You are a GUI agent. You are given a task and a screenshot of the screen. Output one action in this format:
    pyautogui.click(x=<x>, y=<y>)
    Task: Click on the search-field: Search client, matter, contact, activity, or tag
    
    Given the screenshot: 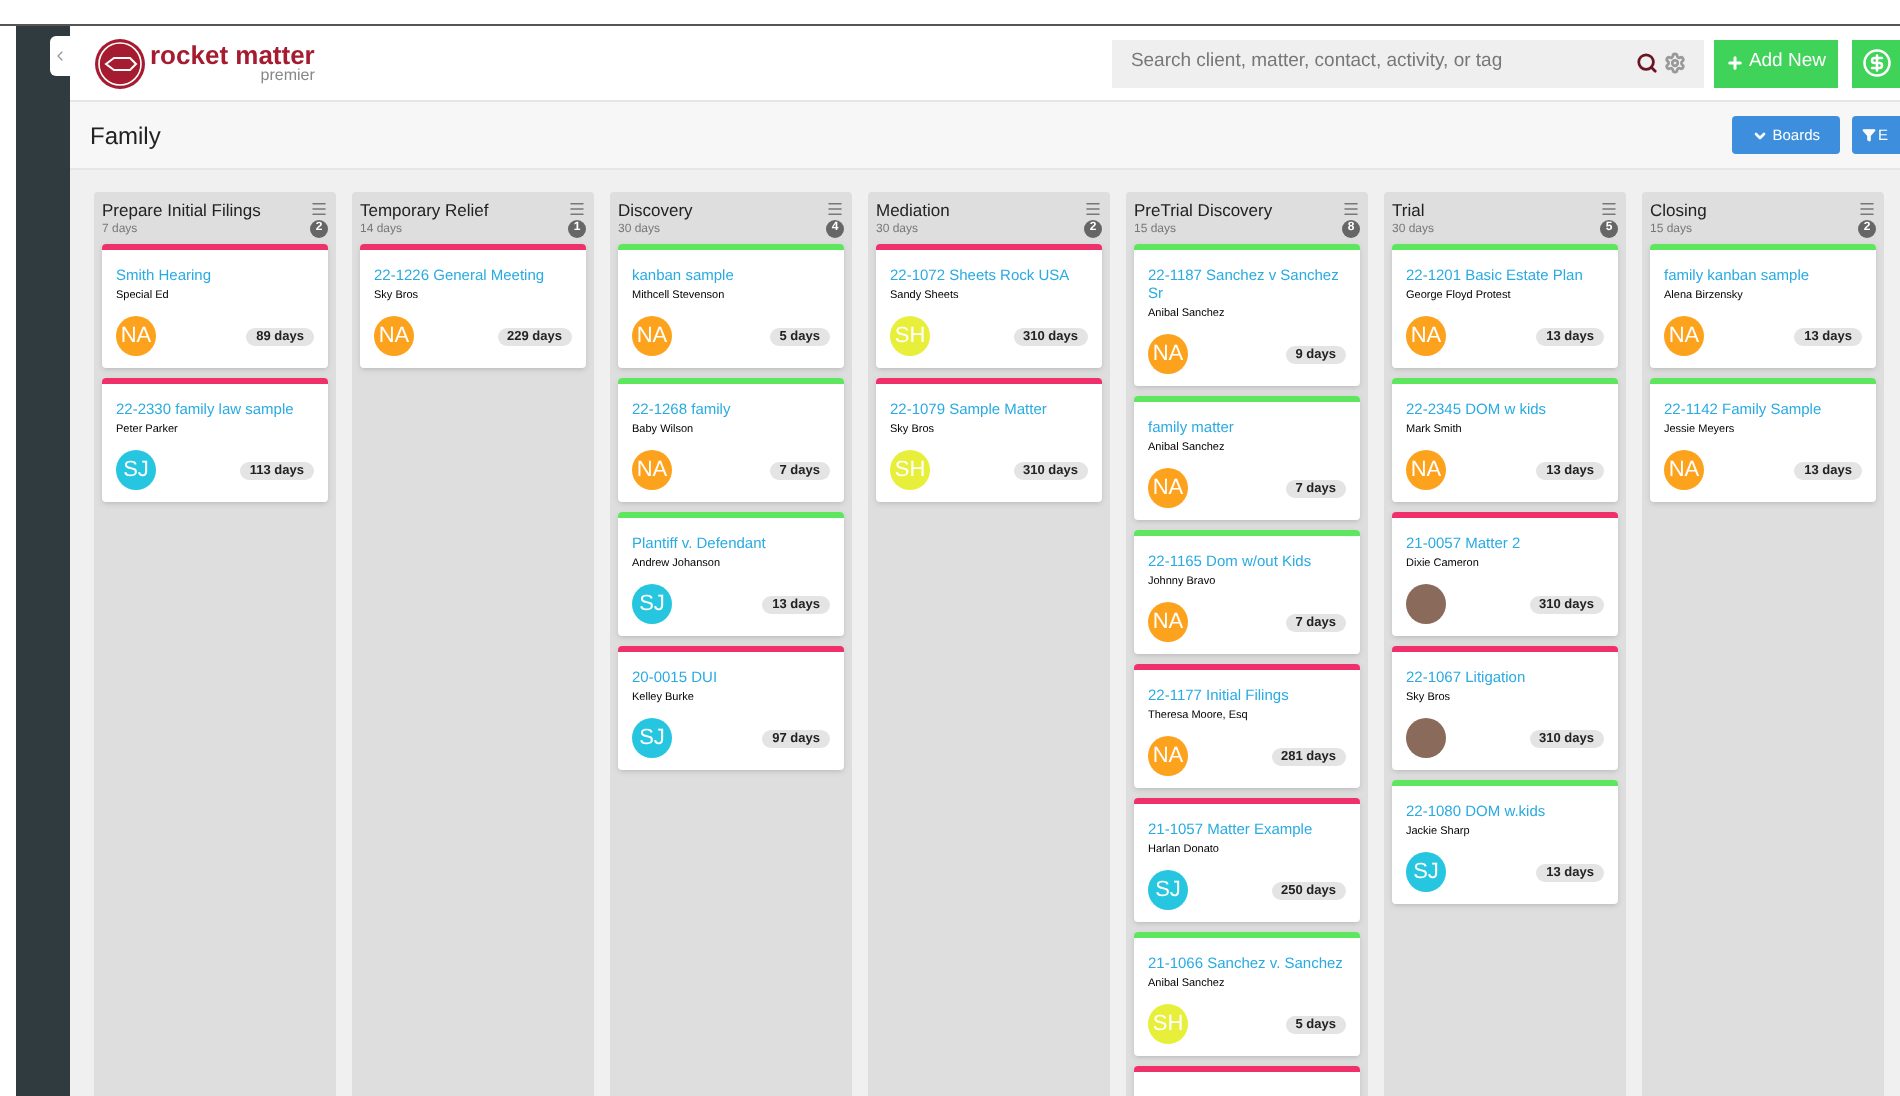 What is the action you would take?
    pyautogui.click(x=1380, y=63)
    